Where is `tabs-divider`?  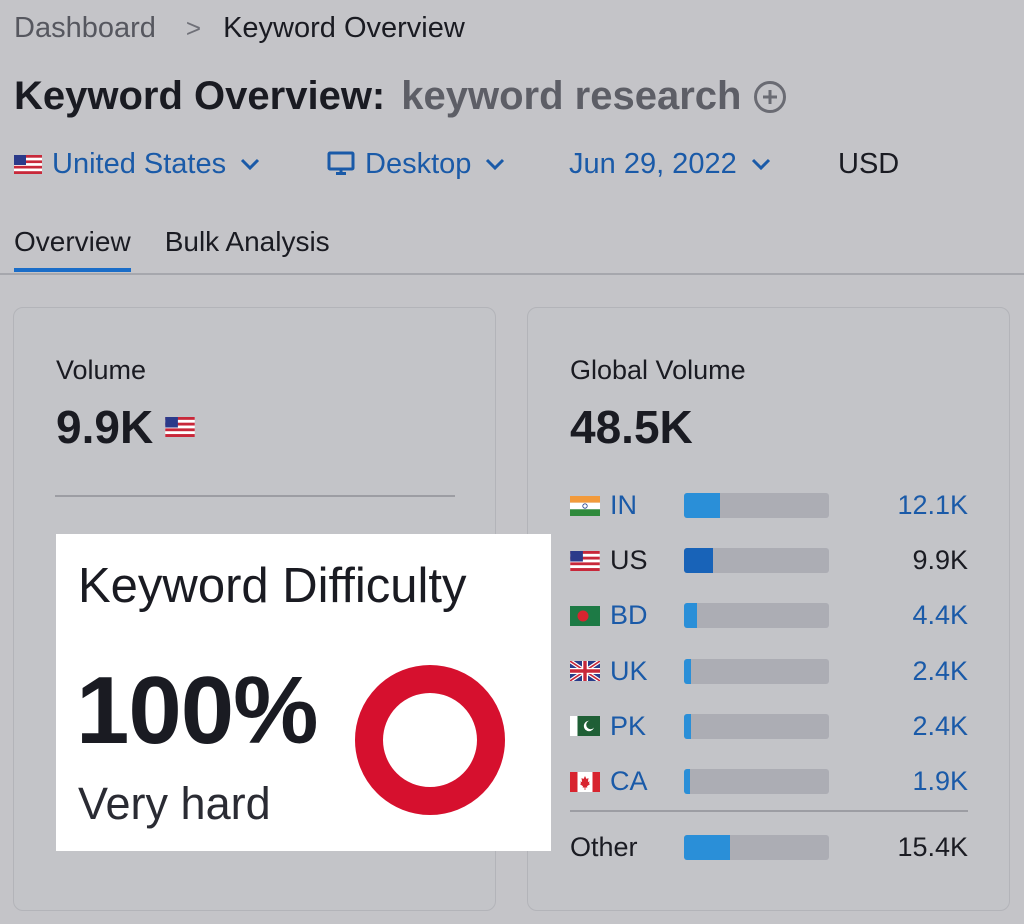
tabs-divider is located at coordinates (512, 274).